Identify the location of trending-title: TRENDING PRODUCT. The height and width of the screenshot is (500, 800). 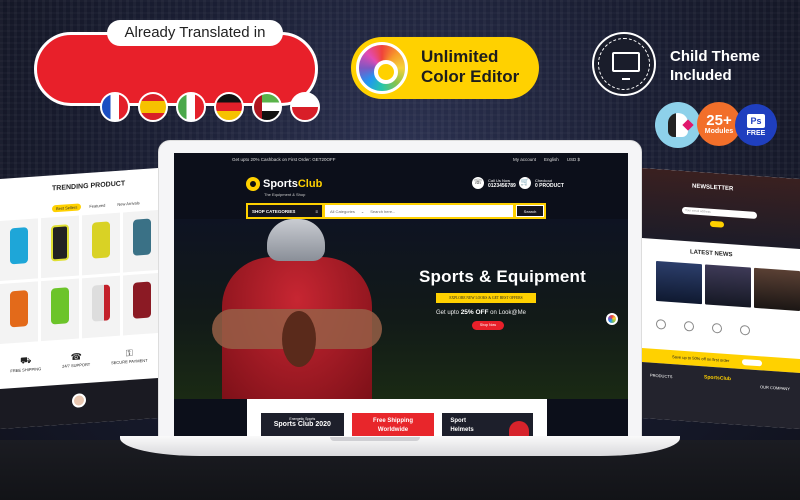
(89, 186).